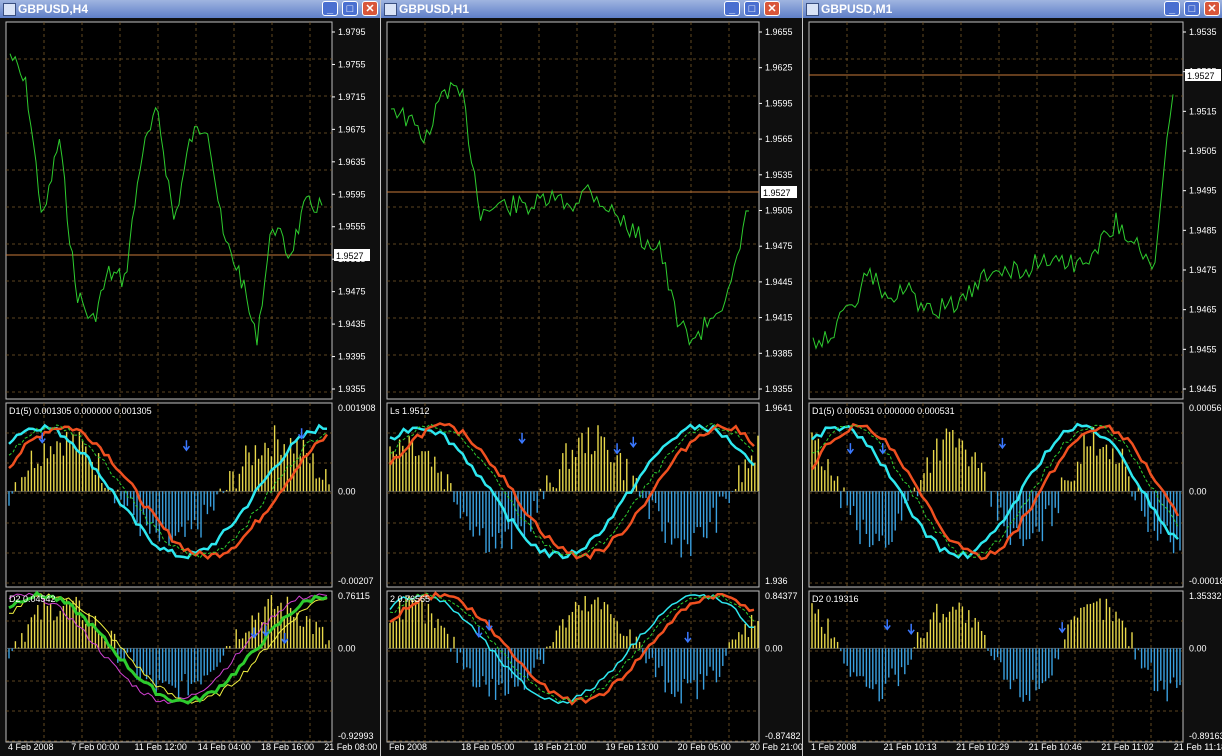 The image size is (1222, 756). Describe the element at coordinates (352, 227) in the screenshot. I see `price-axis-label: 1.9555` at that location.